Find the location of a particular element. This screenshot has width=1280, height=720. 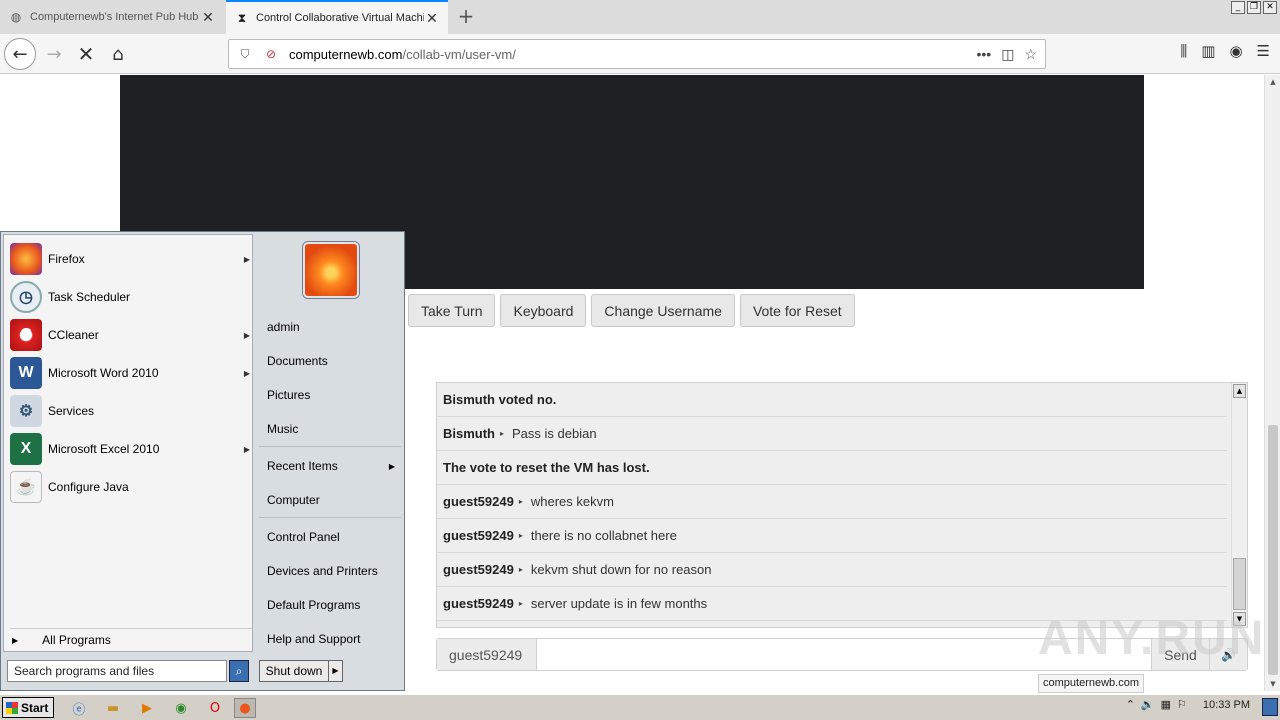

program-excel: X Microsoft Excel 2010 ▶ is located at coordinates (130, 449).